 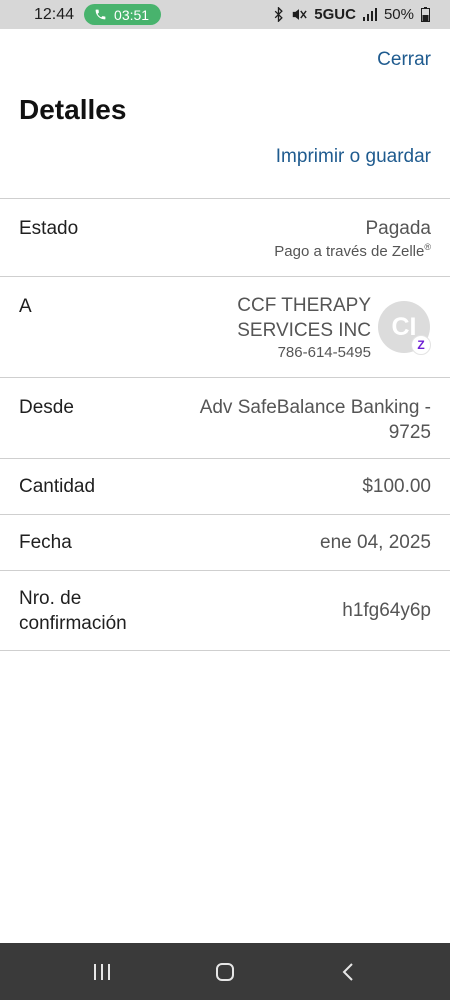 I want to click on confirmacion-value: h1fg64y6p, so click(x=386, y=610).